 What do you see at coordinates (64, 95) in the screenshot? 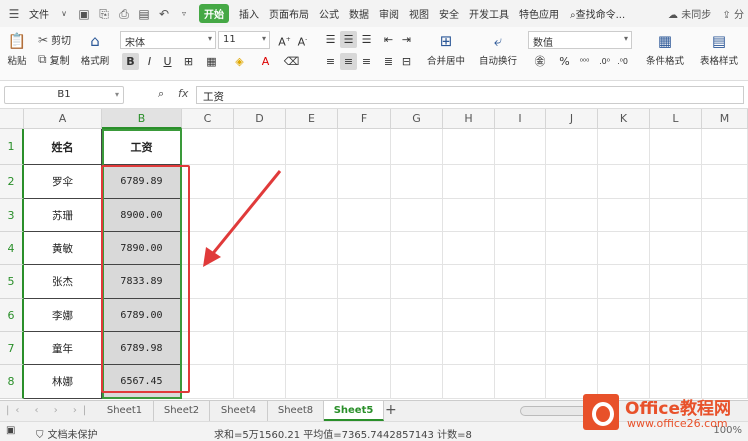
I see `name-box: B1 ▾` at bounding box center [64, 95].